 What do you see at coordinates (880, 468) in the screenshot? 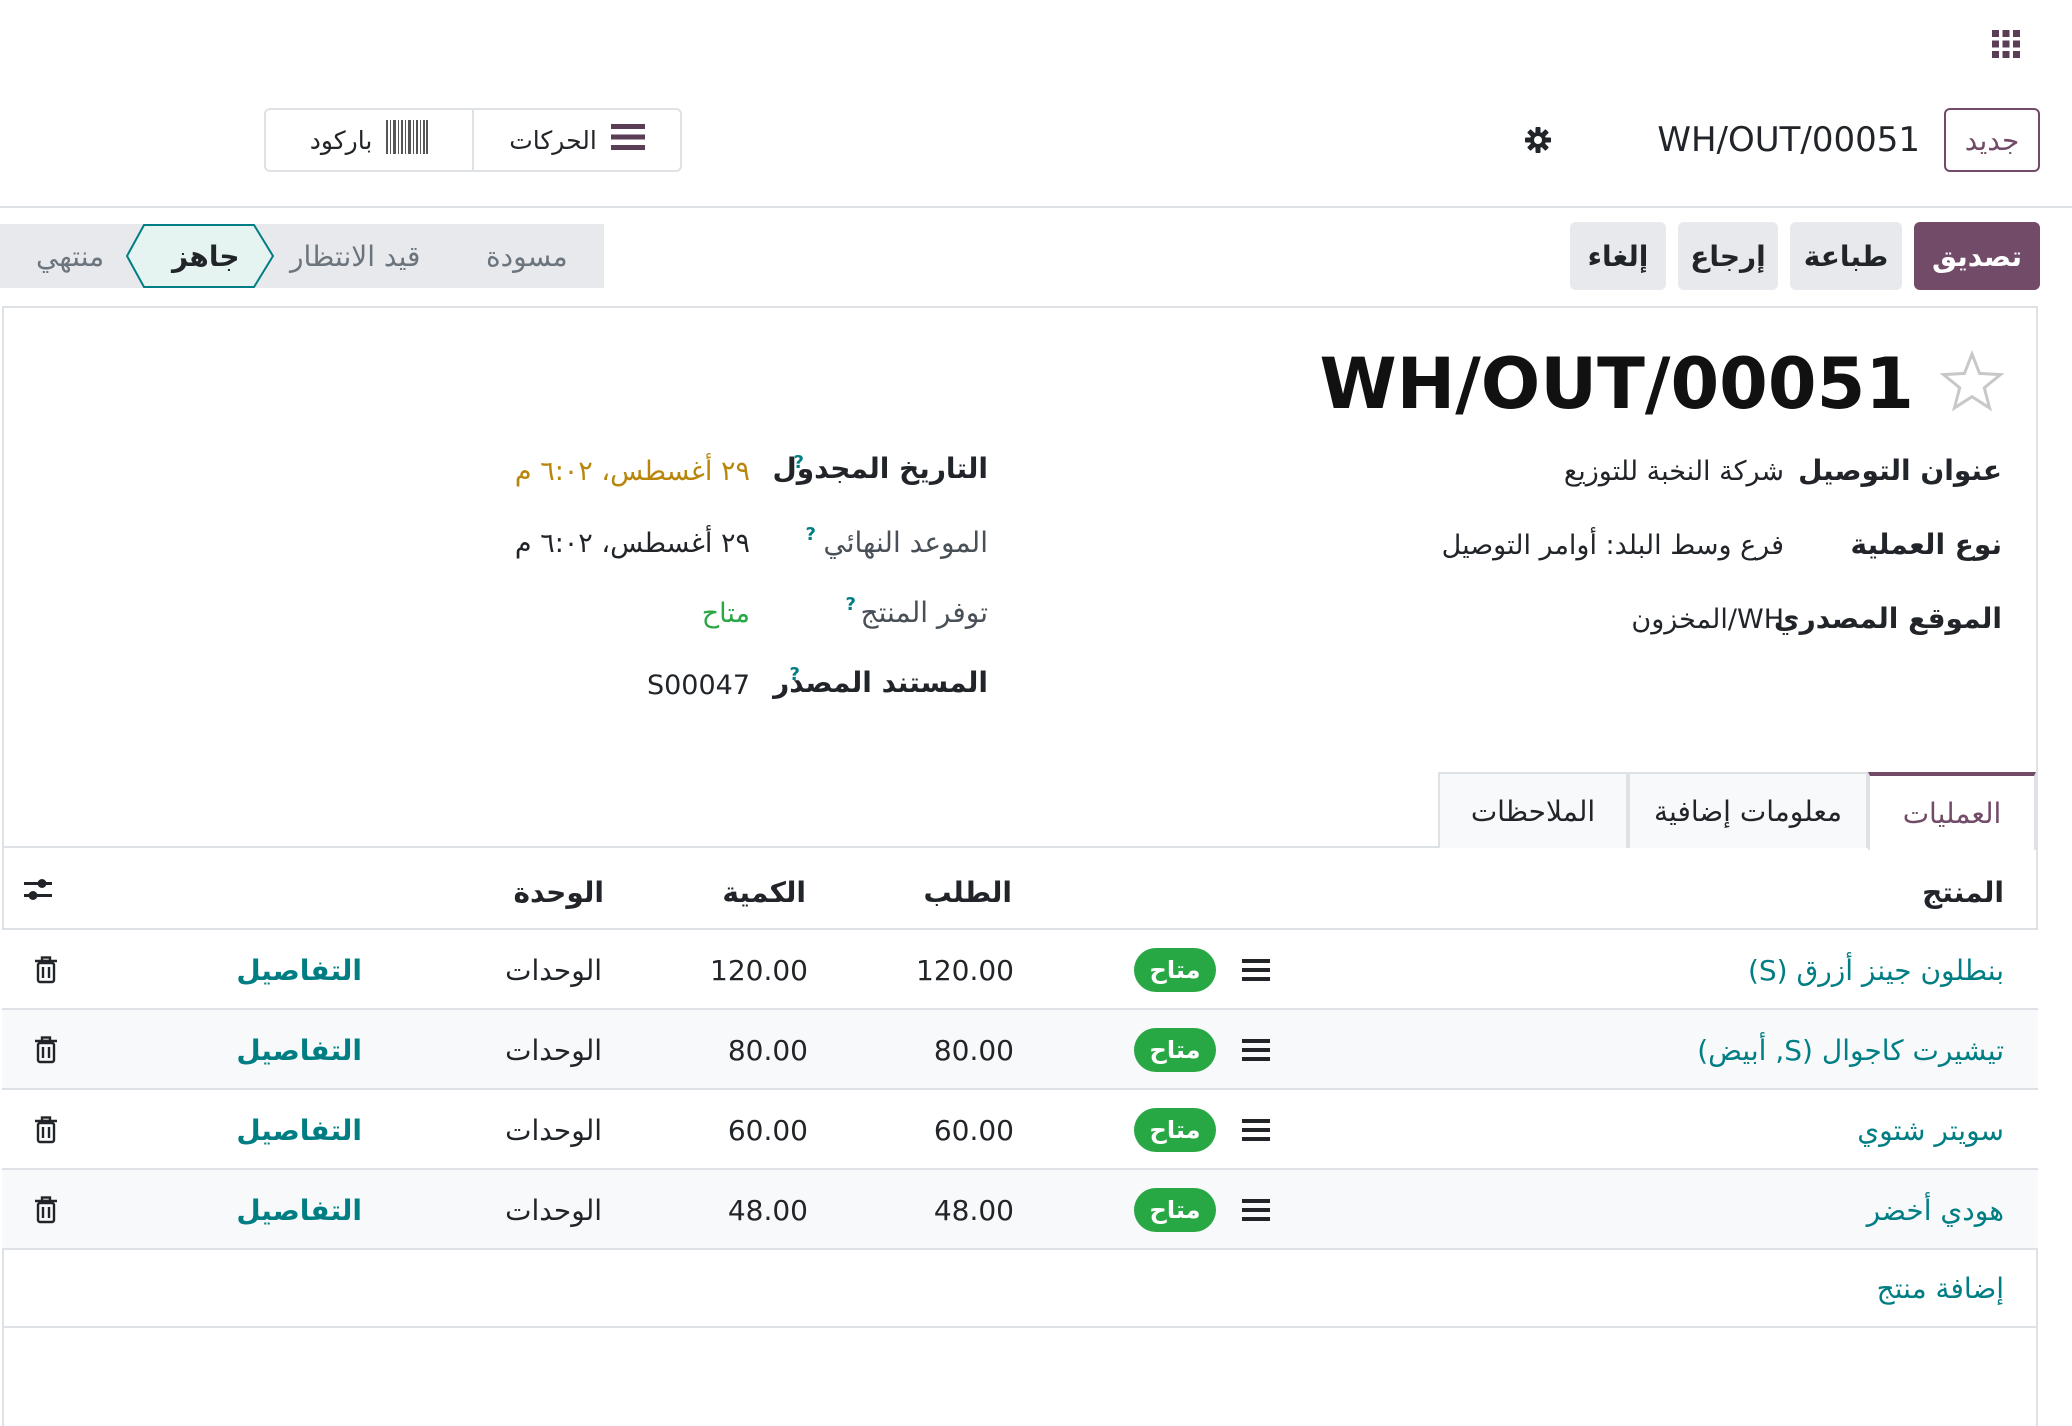
I see `scheduled-date-label: التاريخ المجدول` at bounding box center [880, 468].